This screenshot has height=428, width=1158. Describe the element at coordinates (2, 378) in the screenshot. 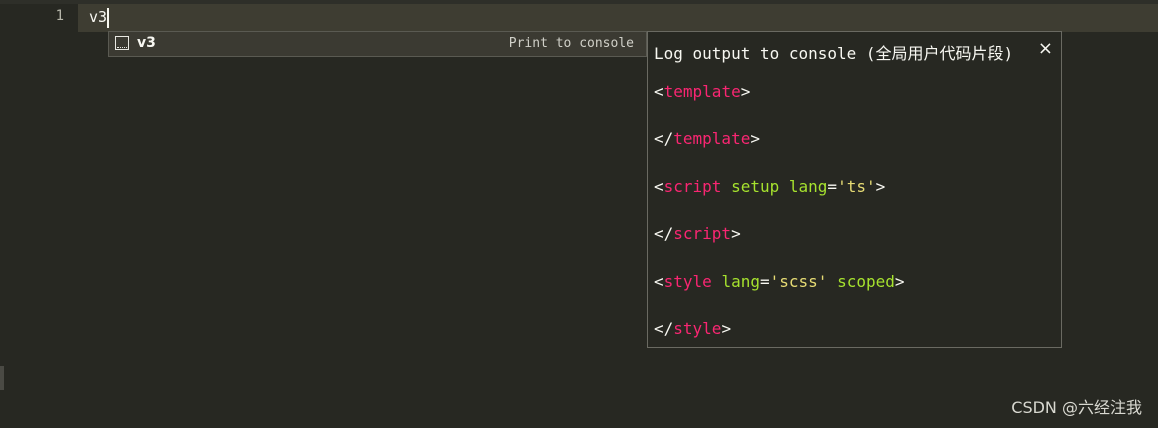

I see `scrollbar-marker` at that location.